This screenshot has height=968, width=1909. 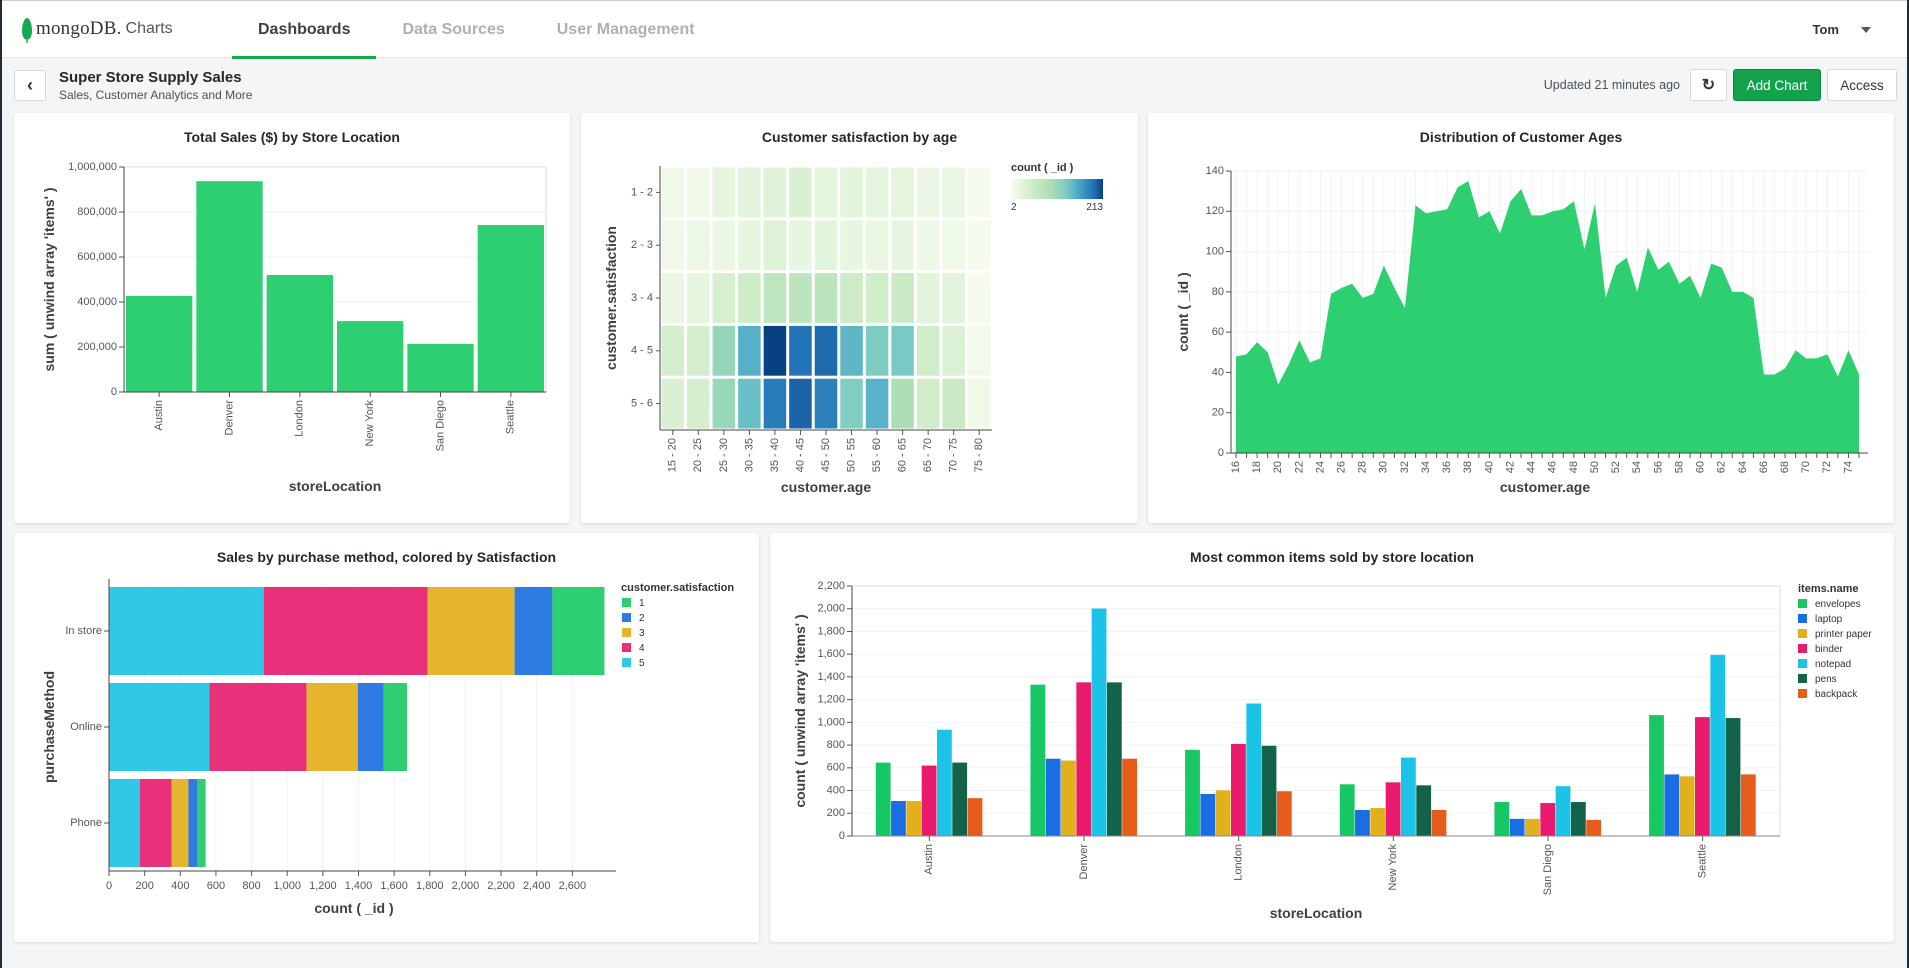 What do you see at coordinates (831, 631) in the screenshot?
I see `y-tick-label: 1,800` at bounding box center [831, 631].